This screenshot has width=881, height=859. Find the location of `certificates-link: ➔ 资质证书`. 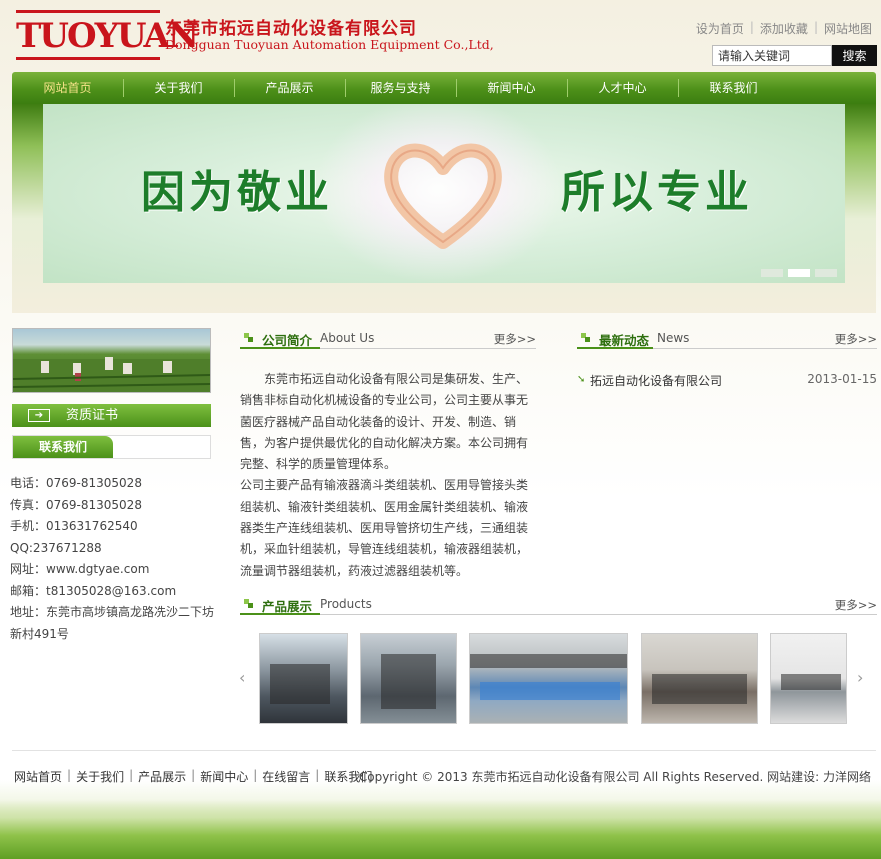

certificates-link: ➔ 资质证书 is located at coordinates (111, 415).